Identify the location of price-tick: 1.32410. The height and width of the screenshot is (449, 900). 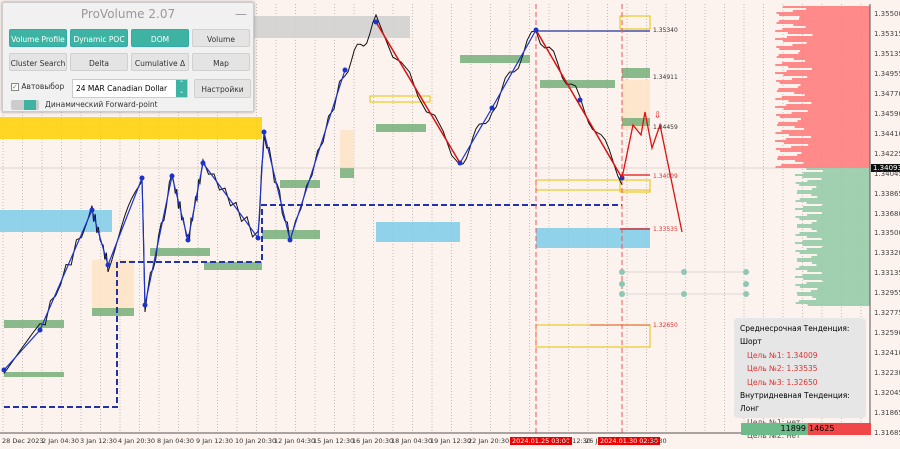
(887, 353).